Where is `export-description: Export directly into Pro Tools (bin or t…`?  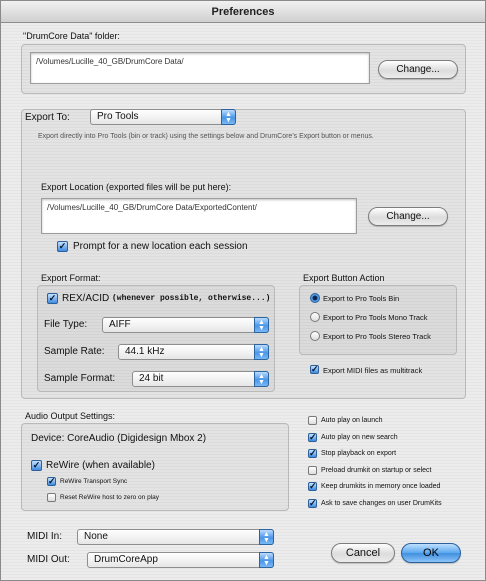
export-description: Export directly into Pro Tools (bin or t… is located at coordinates (206, 136).